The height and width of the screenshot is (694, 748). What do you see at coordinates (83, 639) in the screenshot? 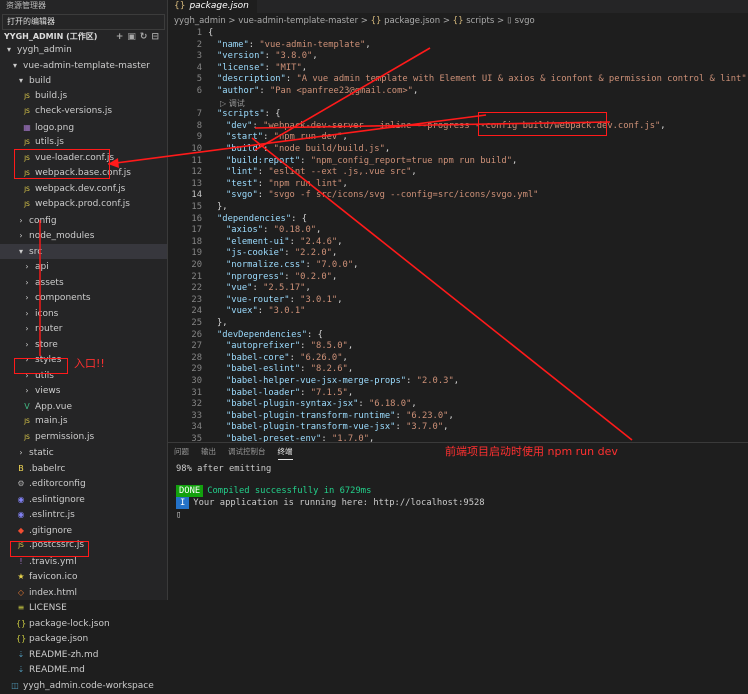
I see `tree-item: {} package.json` at bounding box center [83, 639].